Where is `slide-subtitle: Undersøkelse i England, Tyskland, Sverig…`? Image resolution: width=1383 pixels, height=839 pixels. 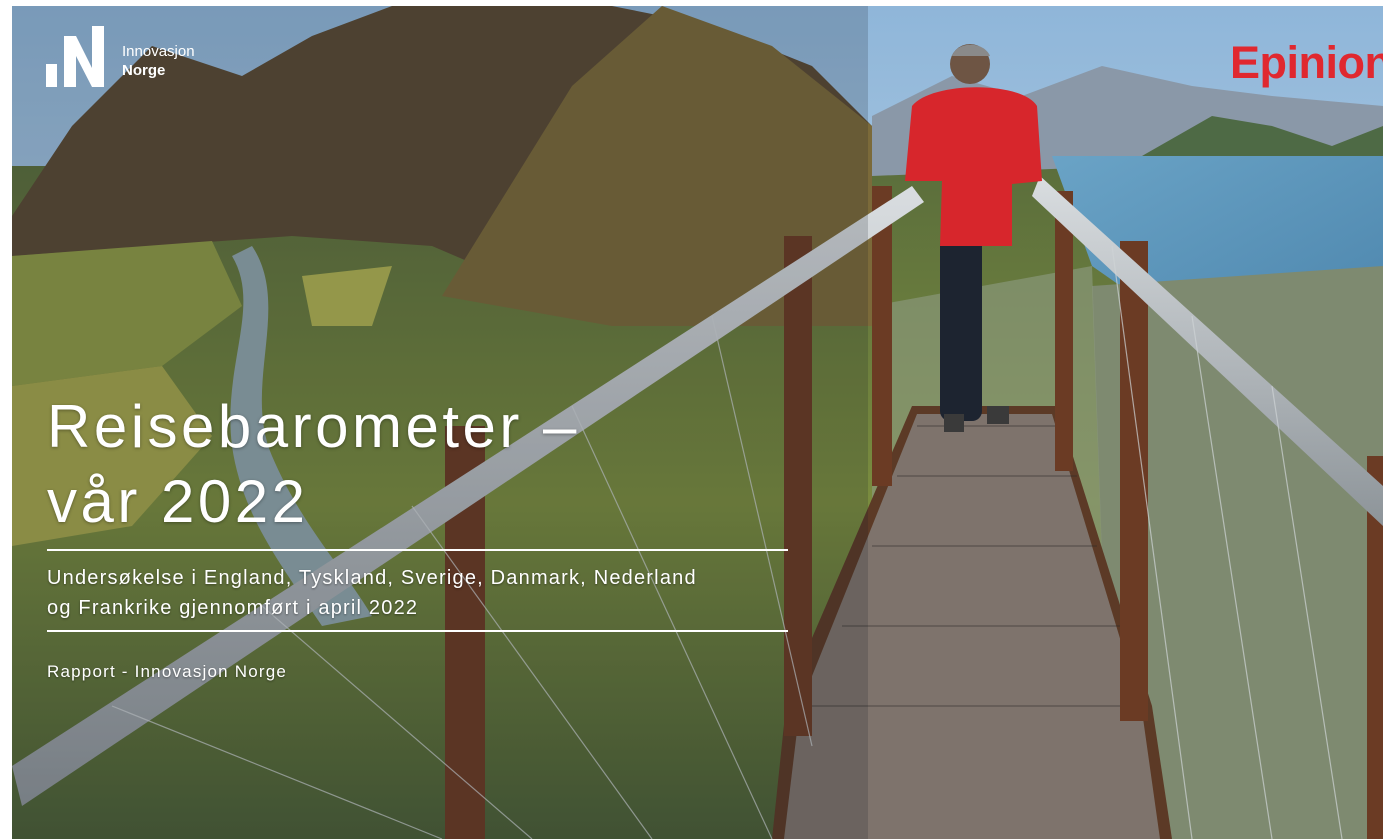 slide-subtitle: Undersøkelse i England, Tyskland, Sverig… is located at coordinates (372, 593).